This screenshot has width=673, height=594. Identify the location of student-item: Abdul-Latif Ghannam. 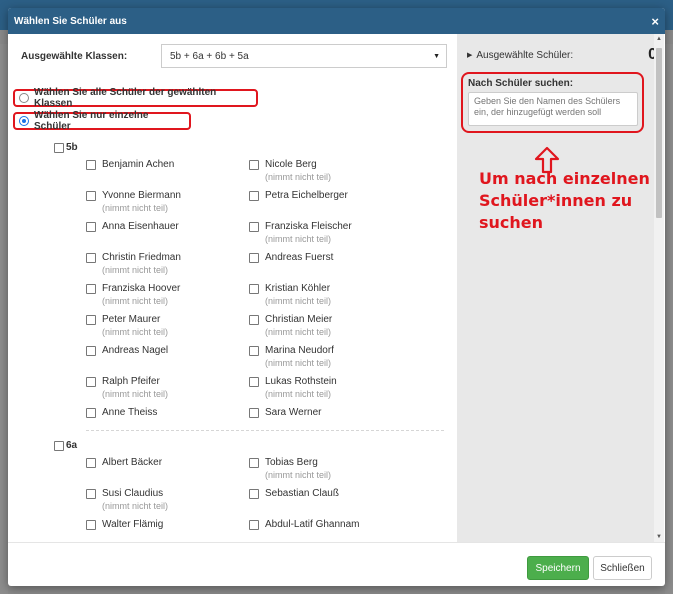
(324, 525).